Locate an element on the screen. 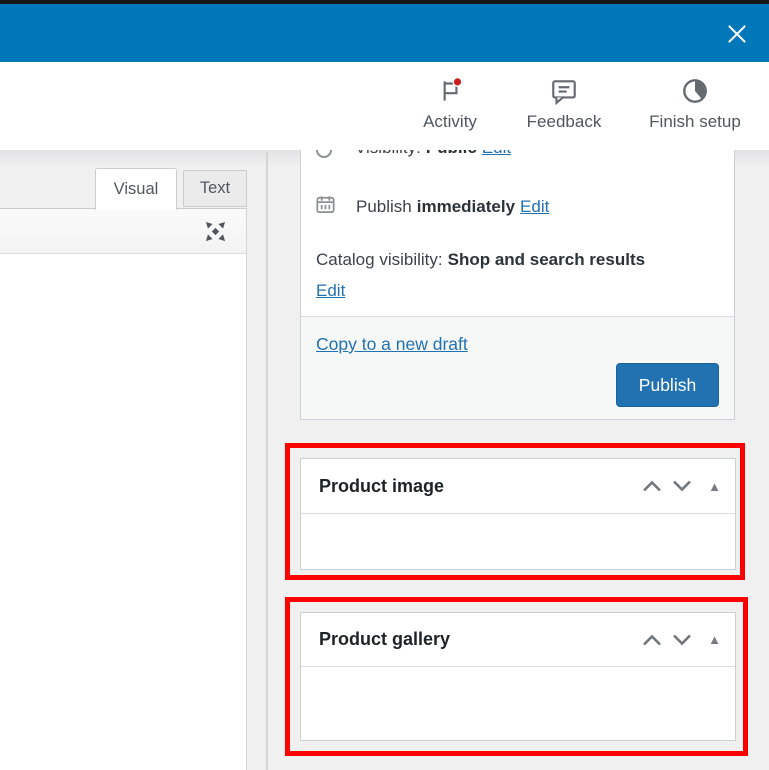 The height and width of the screenshot is (770, 769). tab-visual-label: Visual is located at coordinates (136, 189).